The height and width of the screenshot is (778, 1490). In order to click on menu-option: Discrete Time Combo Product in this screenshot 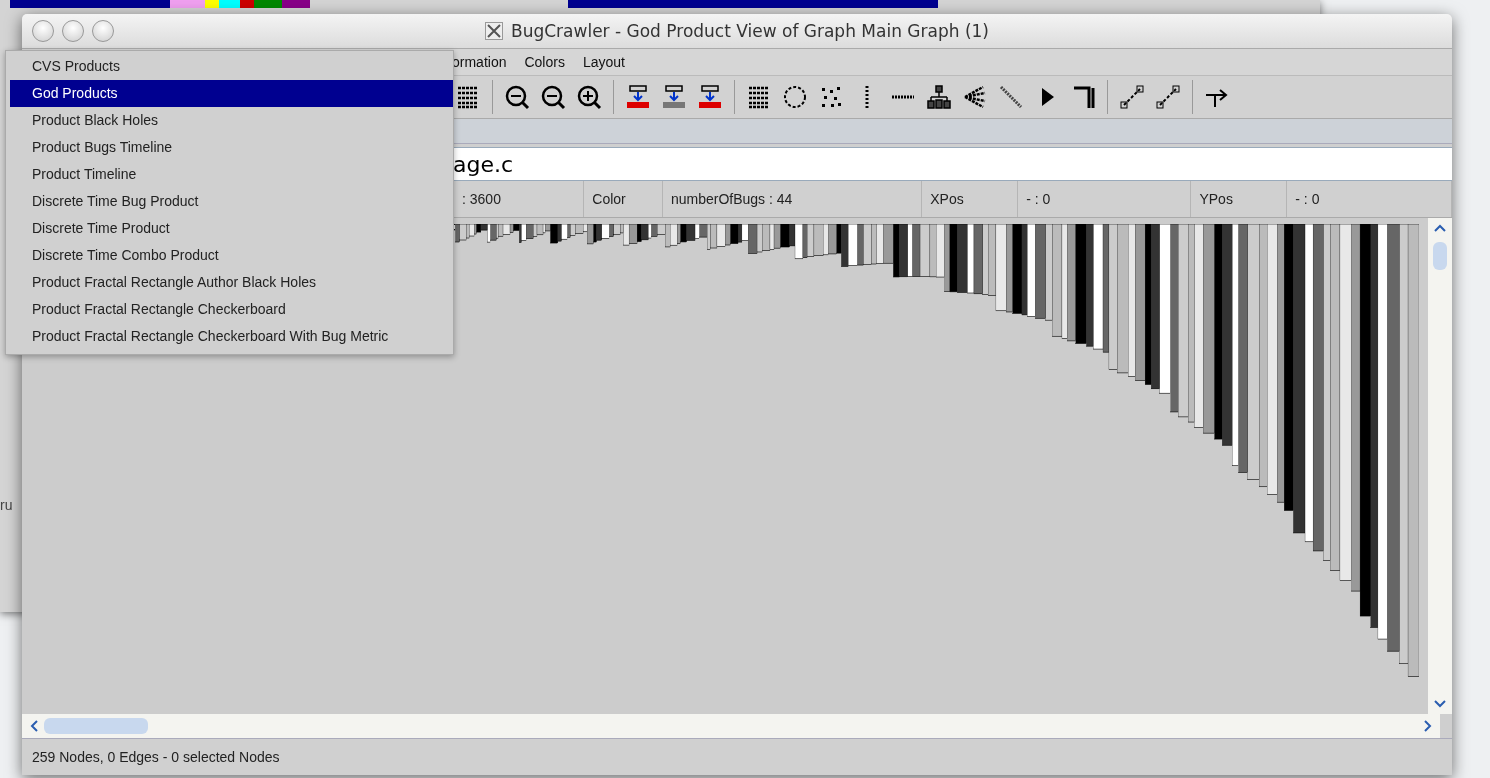, I will do `click(229, 255)`.